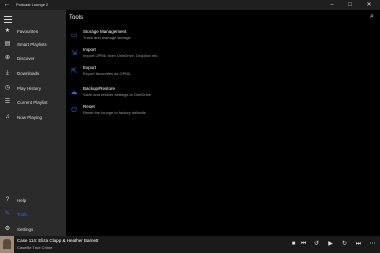  What do you see at coordinates (25, 229) in the screenshot?
I see `sidebar-item-label: Settings` at bounding box center [25, 229].